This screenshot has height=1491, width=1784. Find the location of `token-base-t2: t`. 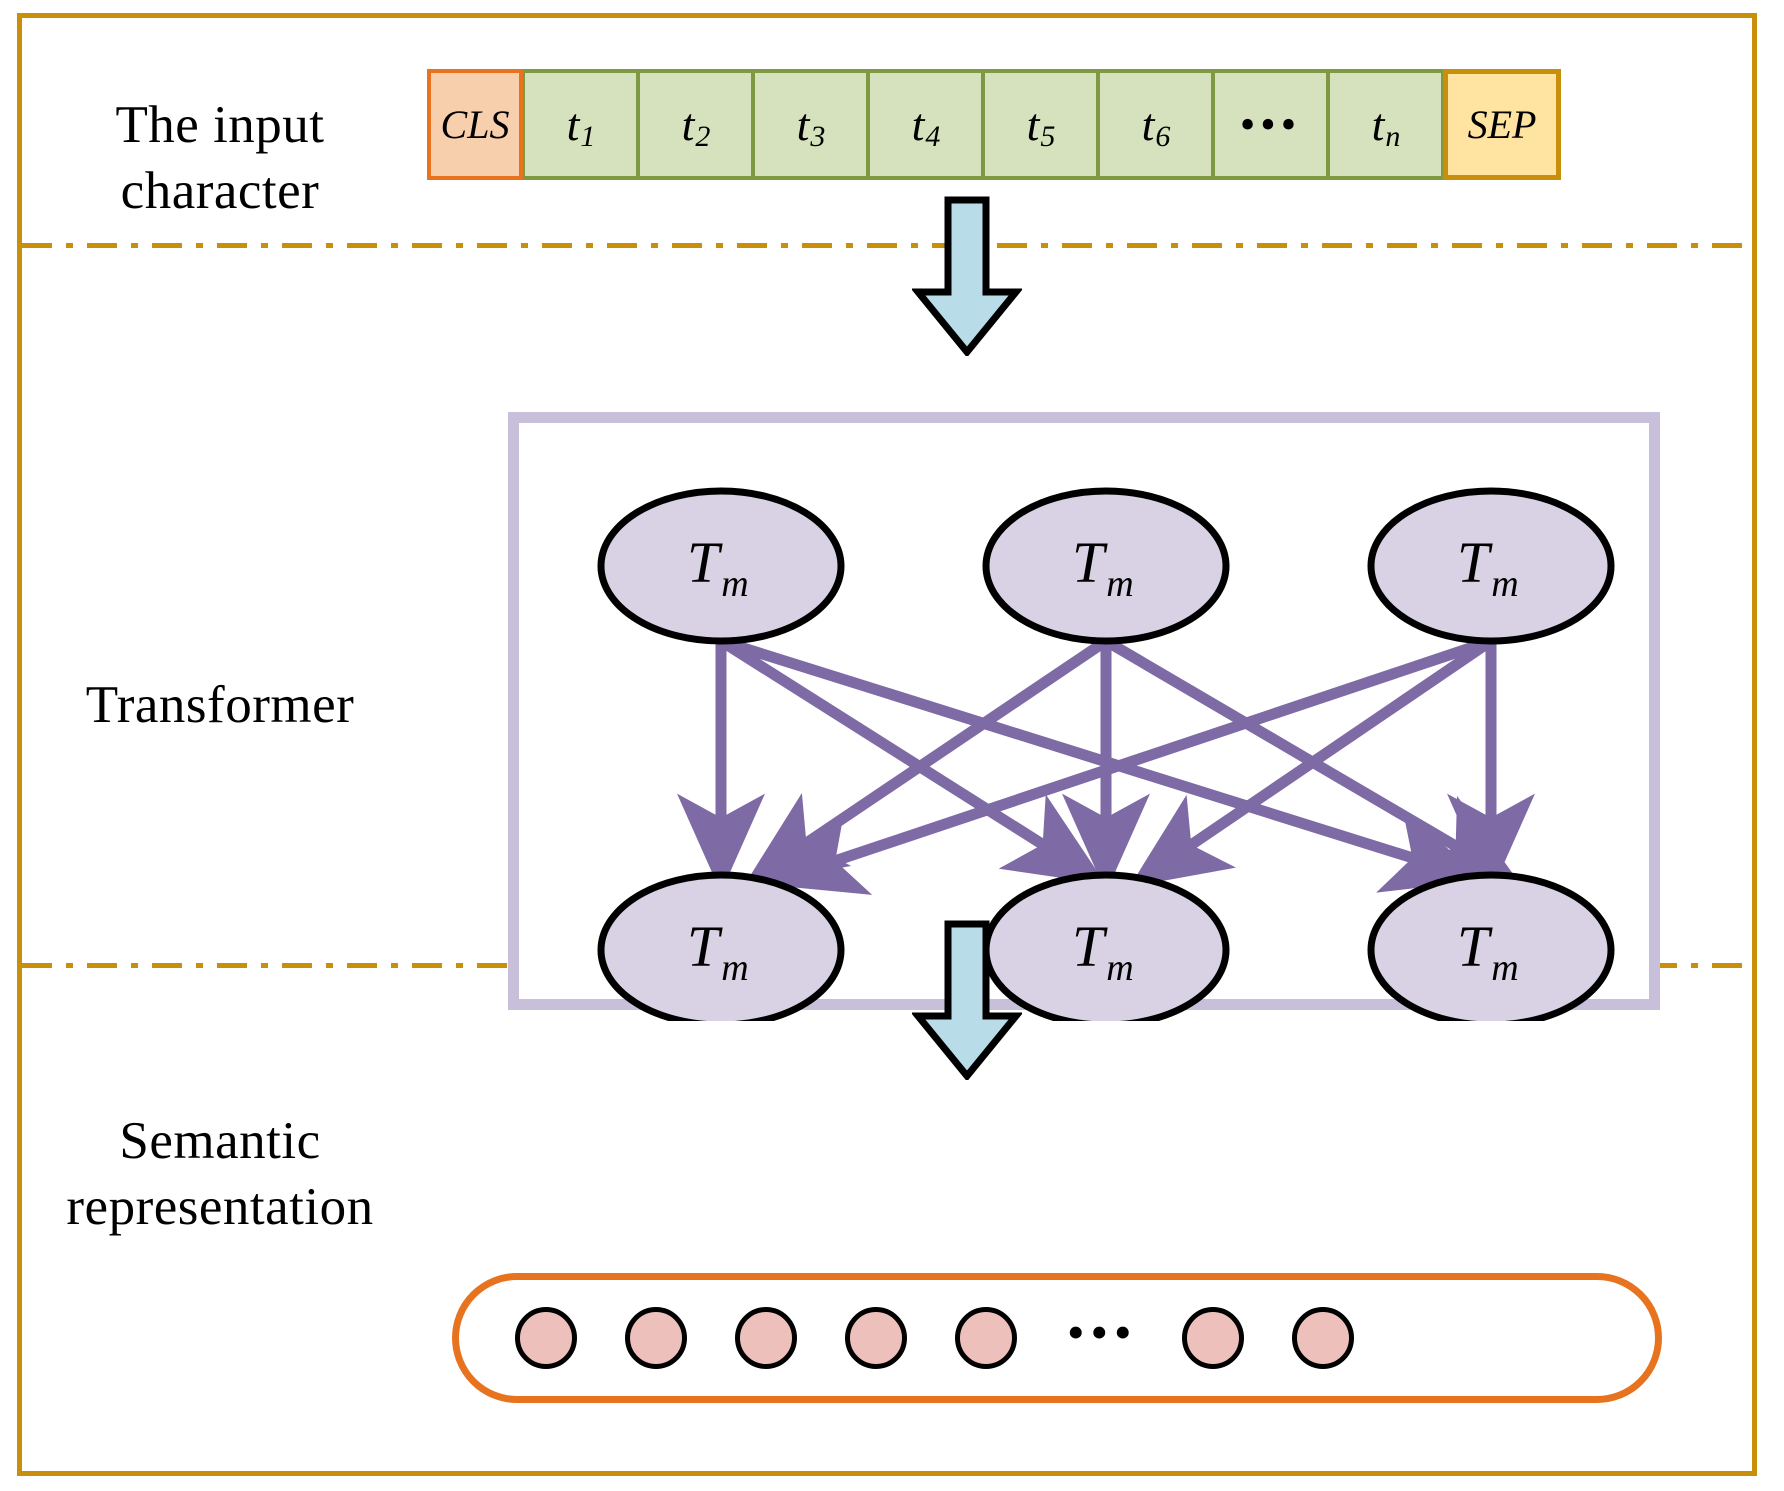

token-base-t2: t is located at coordinates (688, 124).